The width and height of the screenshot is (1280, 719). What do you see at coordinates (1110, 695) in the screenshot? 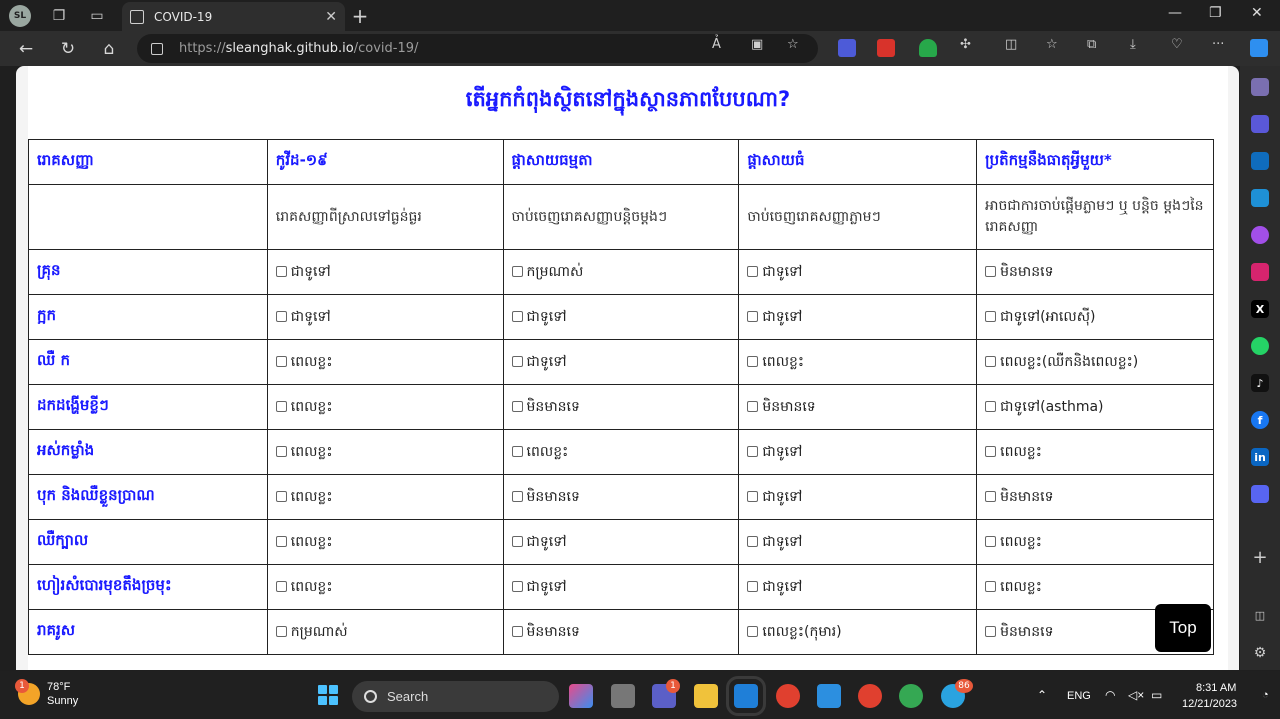
I see `wifi-icon: ◠` at bounding box center [1110, 695].